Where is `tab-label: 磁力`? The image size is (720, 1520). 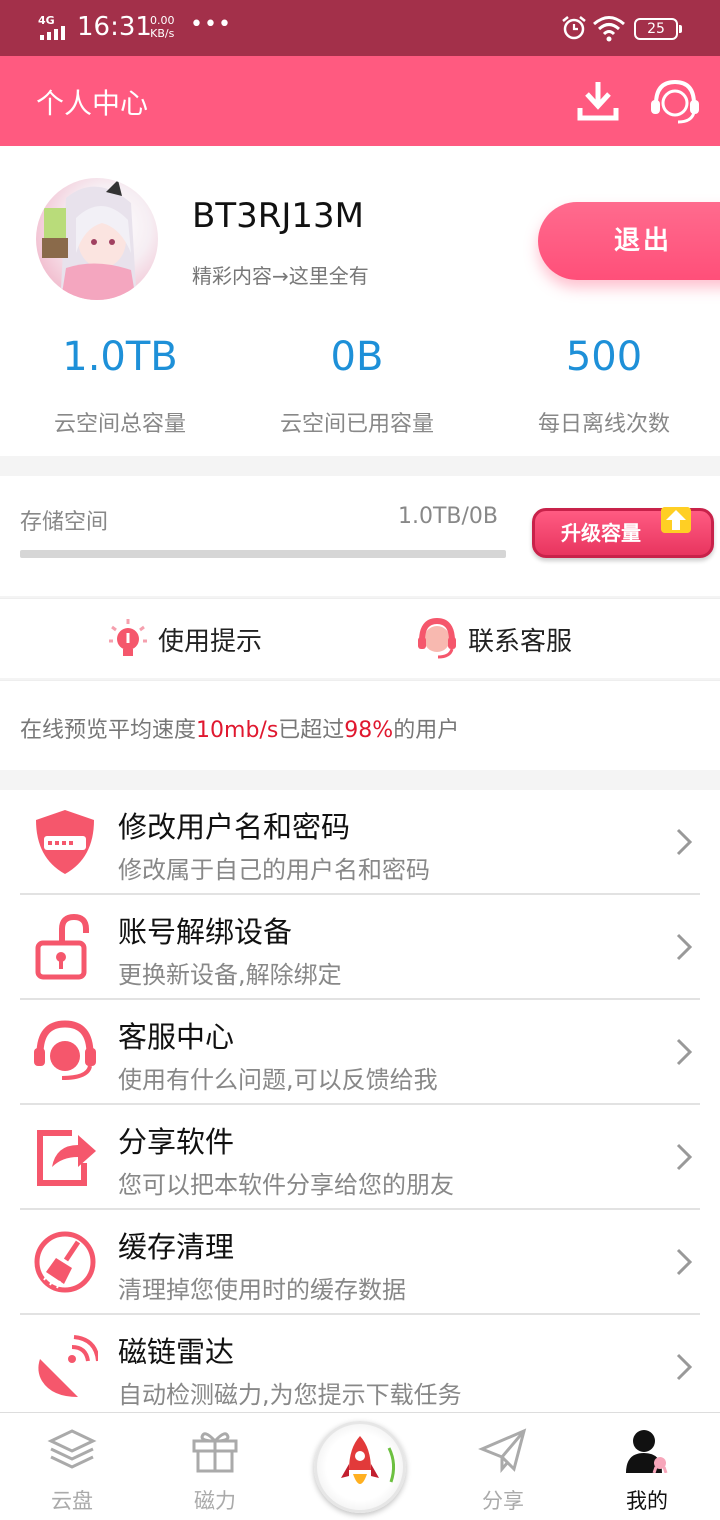
tab-label: 磁力 is located at coordinates (215, 1501).